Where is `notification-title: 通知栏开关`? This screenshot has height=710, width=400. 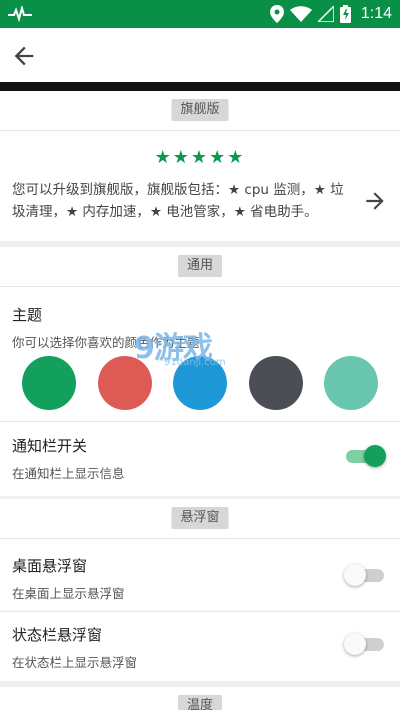
notification-title: 通知栏开关 is located at coordinates (50, 446).